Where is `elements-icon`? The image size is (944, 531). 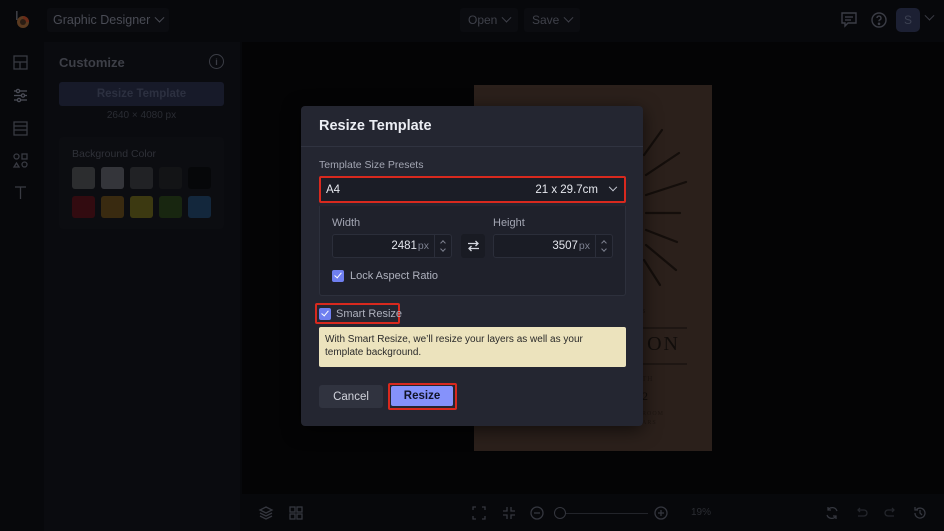 elements-icon is located at coordinates (20, 160).